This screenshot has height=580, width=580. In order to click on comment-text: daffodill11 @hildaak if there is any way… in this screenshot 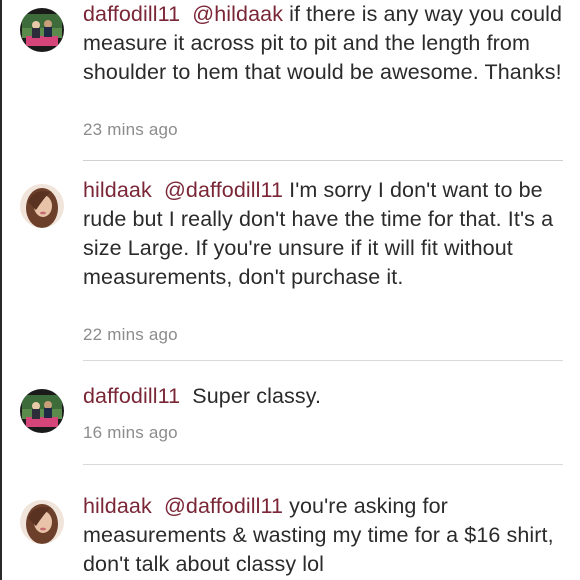, I will do `click(323, 43)`.